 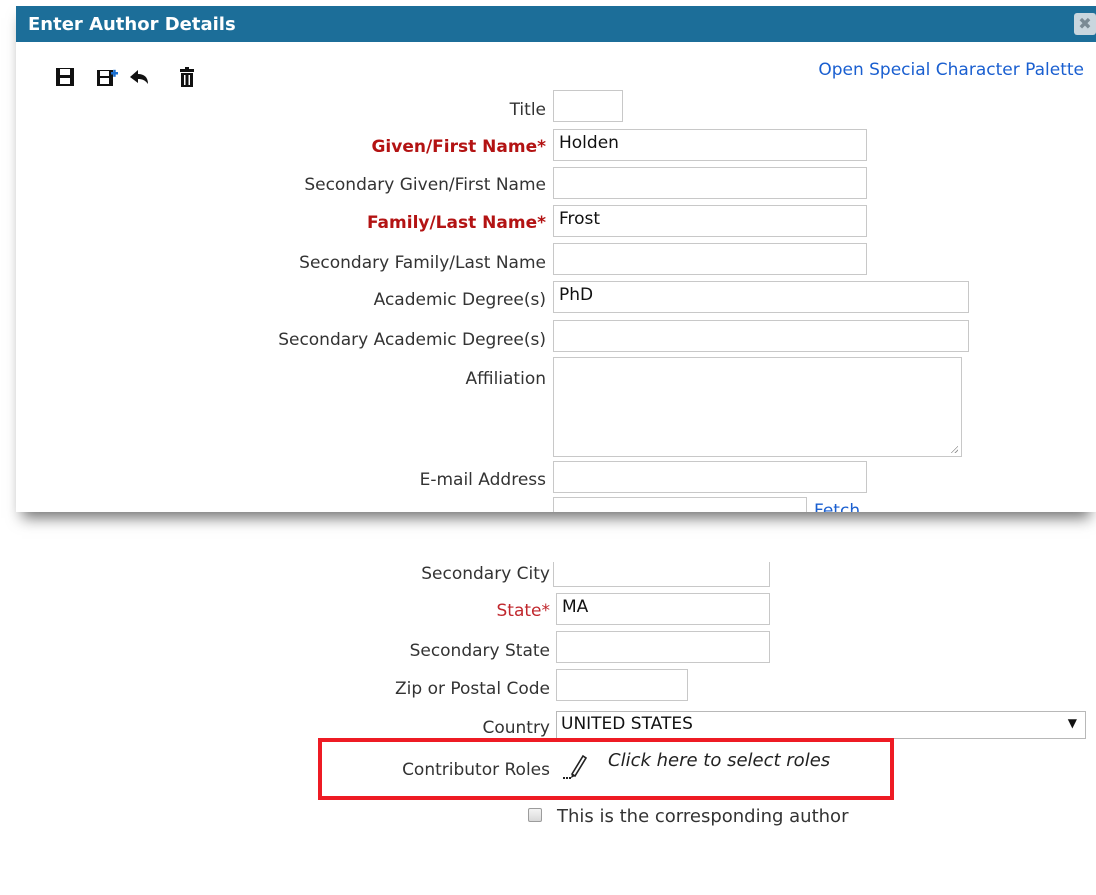 I want to click on email-input, so click(x=710, y=477).